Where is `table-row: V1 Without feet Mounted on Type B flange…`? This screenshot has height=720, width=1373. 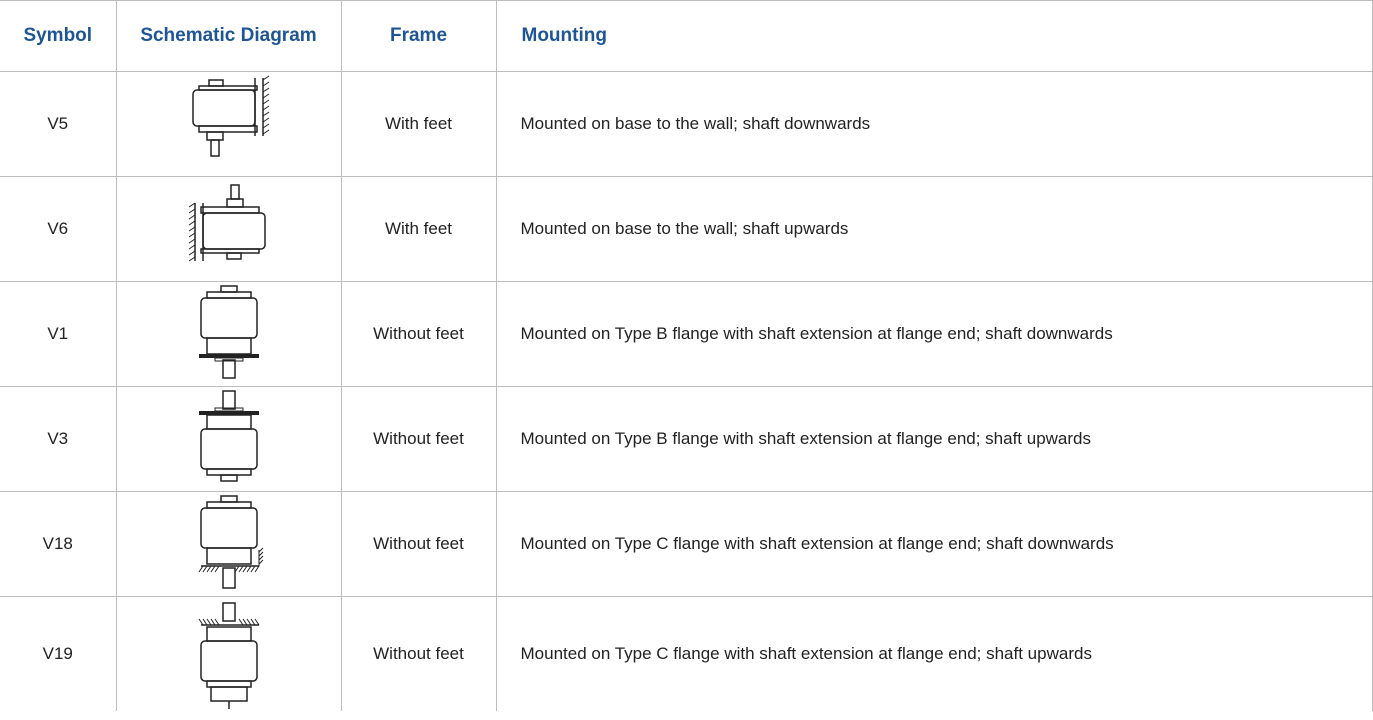 table-row: V1 Without feet Mounted on Type B flange… is located at coordinates (686, 334).